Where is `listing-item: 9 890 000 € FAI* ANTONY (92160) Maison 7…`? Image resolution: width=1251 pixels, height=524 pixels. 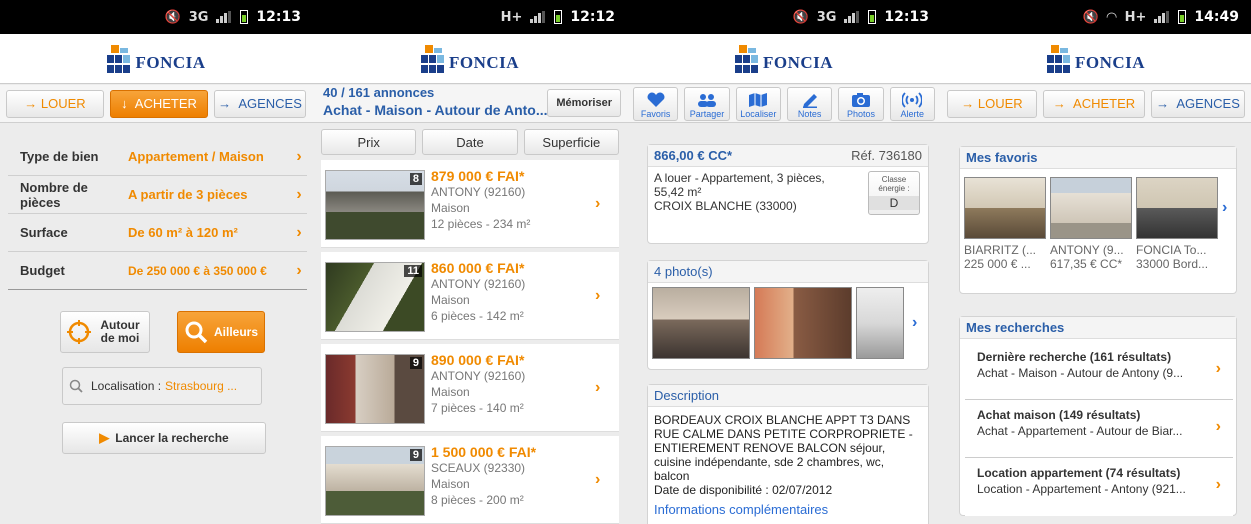 listing-item: 9 890 000 € FAI* ANTONY (92160) Maison 7… is located at coordinates (470, 388).